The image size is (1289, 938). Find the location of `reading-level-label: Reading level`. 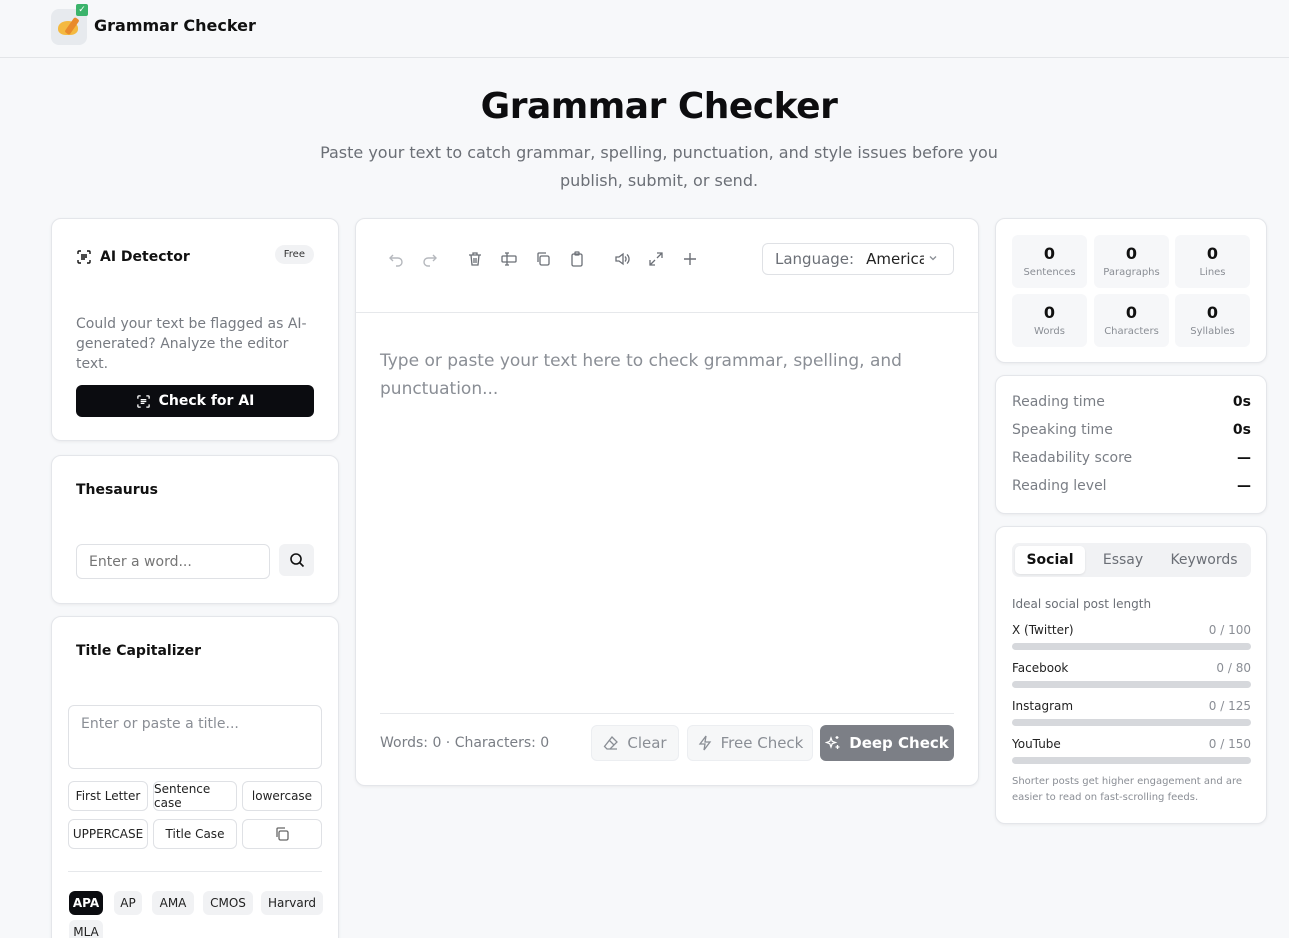

reading-level-label: Reading level is located at coordinates (1059, 486).